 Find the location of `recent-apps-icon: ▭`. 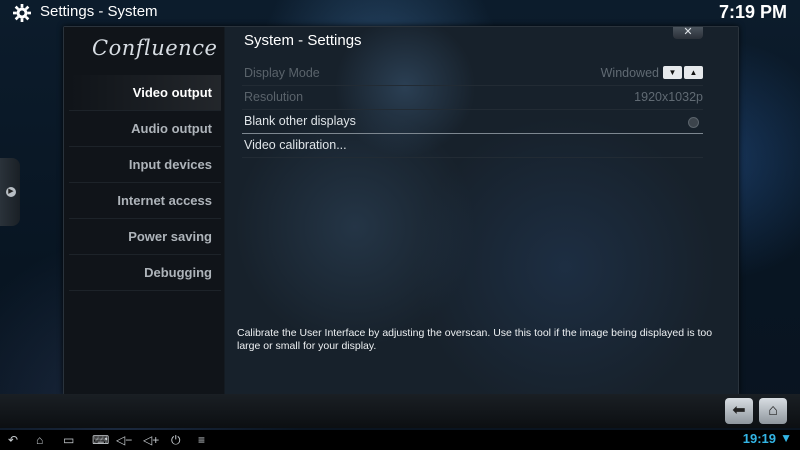

recent-apps-icon: ▭ is located at coordinates (68, 440).